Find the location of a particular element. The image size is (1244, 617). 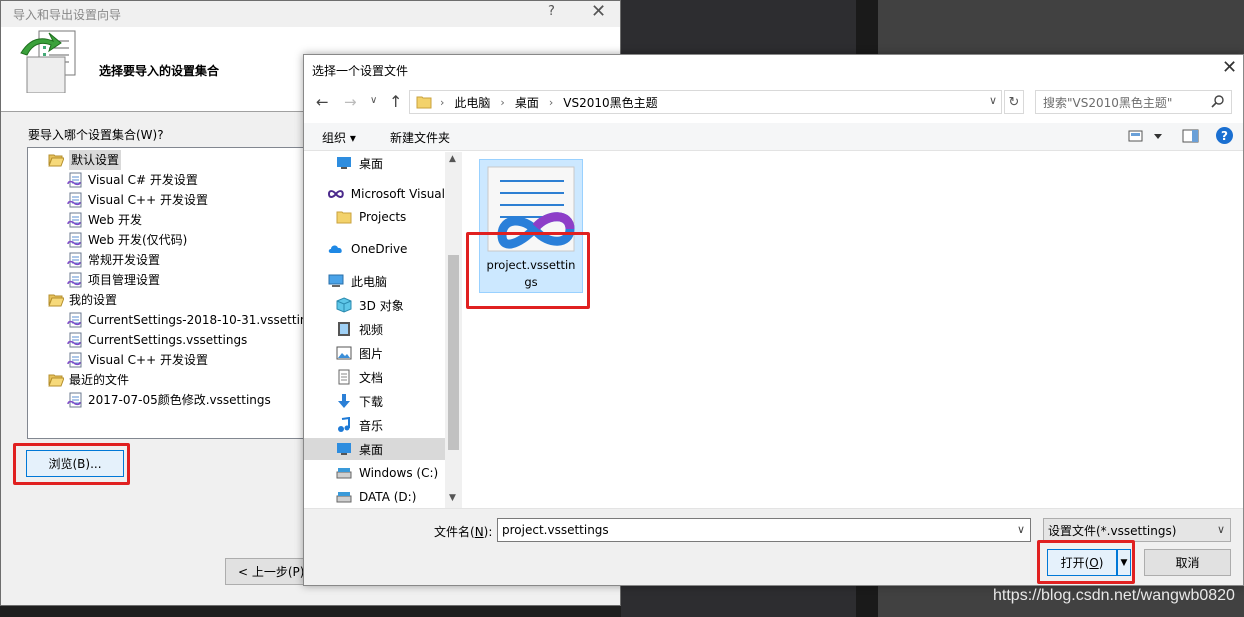

breadcrumb-desktop: 桌面 is located at coordinates (527, 102).